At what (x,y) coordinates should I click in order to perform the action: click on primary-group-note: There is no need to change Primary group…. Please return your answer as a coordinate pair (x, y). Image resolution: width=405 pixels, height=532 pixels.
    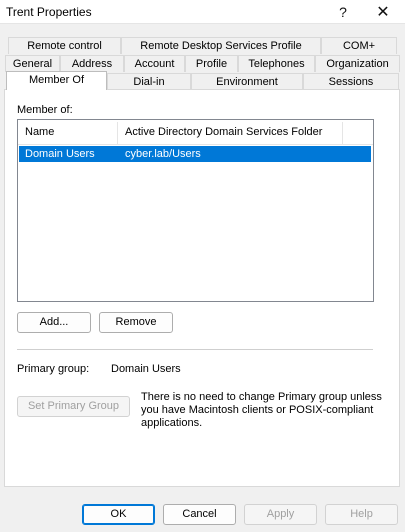
    Looking at the image, I should click on (261, 410).